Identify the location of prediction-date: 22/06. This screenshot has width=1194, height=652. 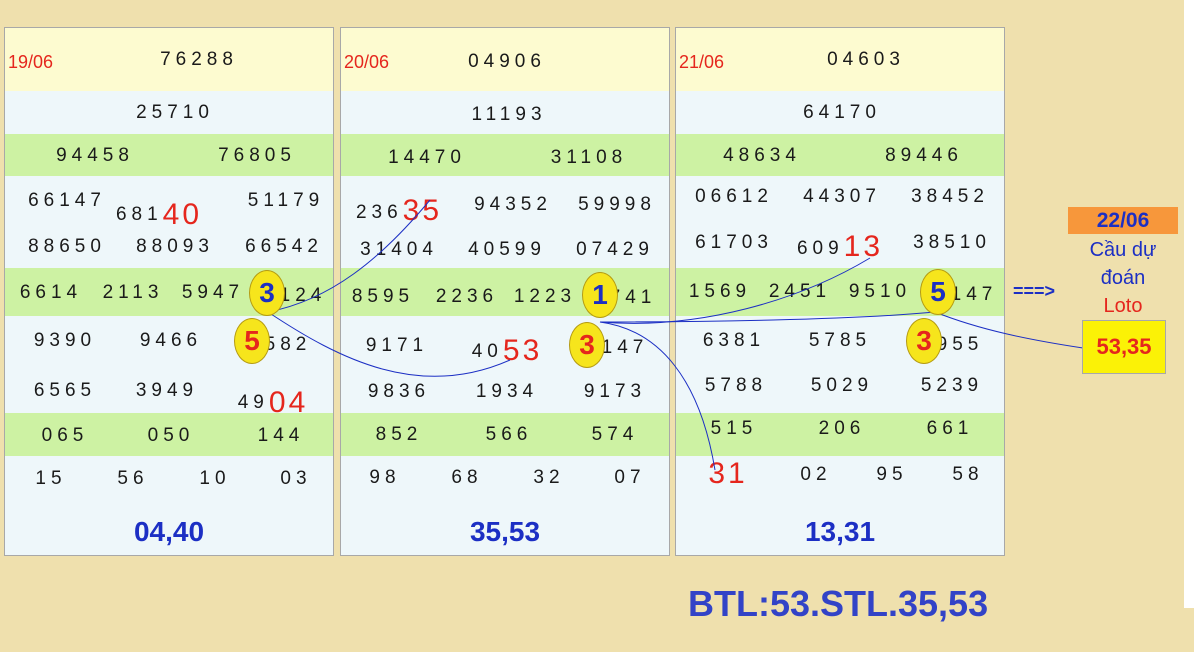
(1123, 220).